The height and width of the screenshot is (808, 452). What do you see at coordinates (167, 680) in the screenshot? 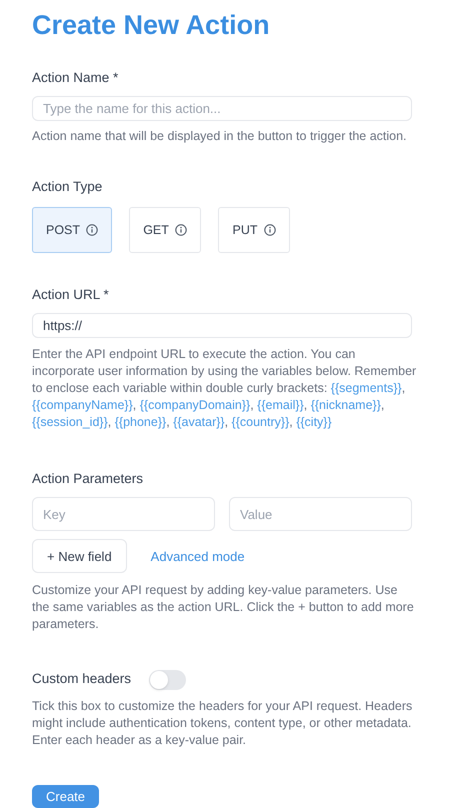
I see `toggle-switch` at bounding box center [167, 680].